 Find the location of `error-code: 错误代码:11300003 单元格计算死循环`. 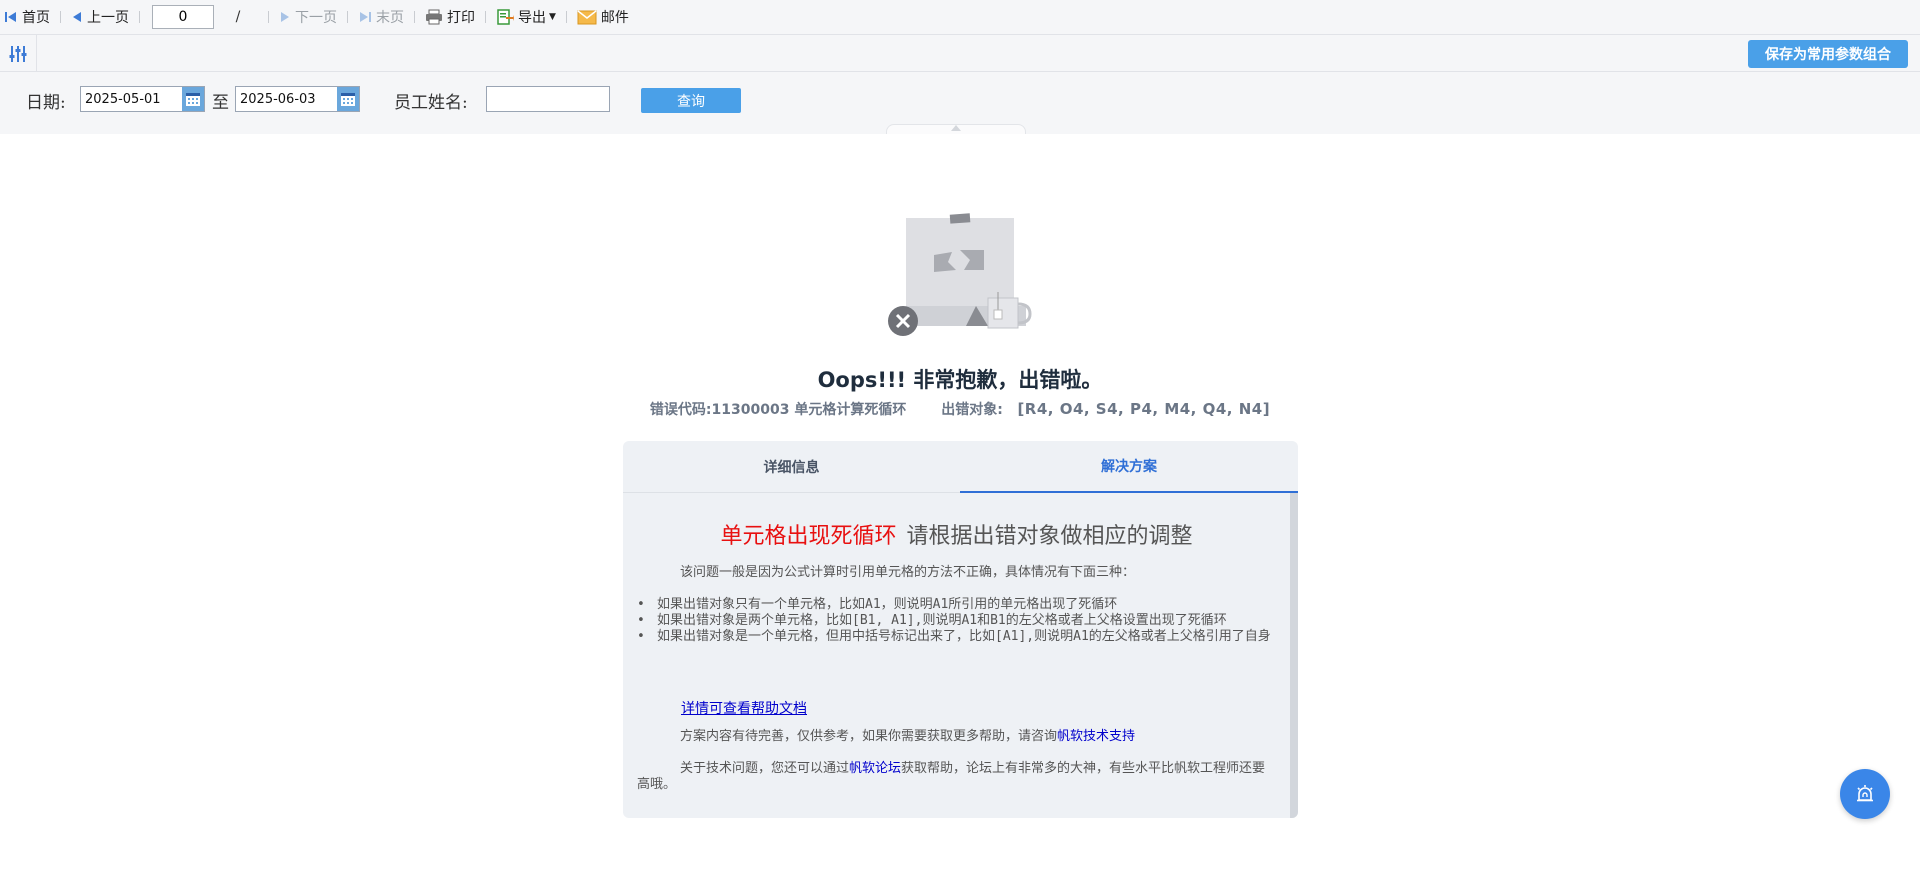

error-code: 错误代码:11300003 单元格计算死循环 is located at coordinates (778, 410).